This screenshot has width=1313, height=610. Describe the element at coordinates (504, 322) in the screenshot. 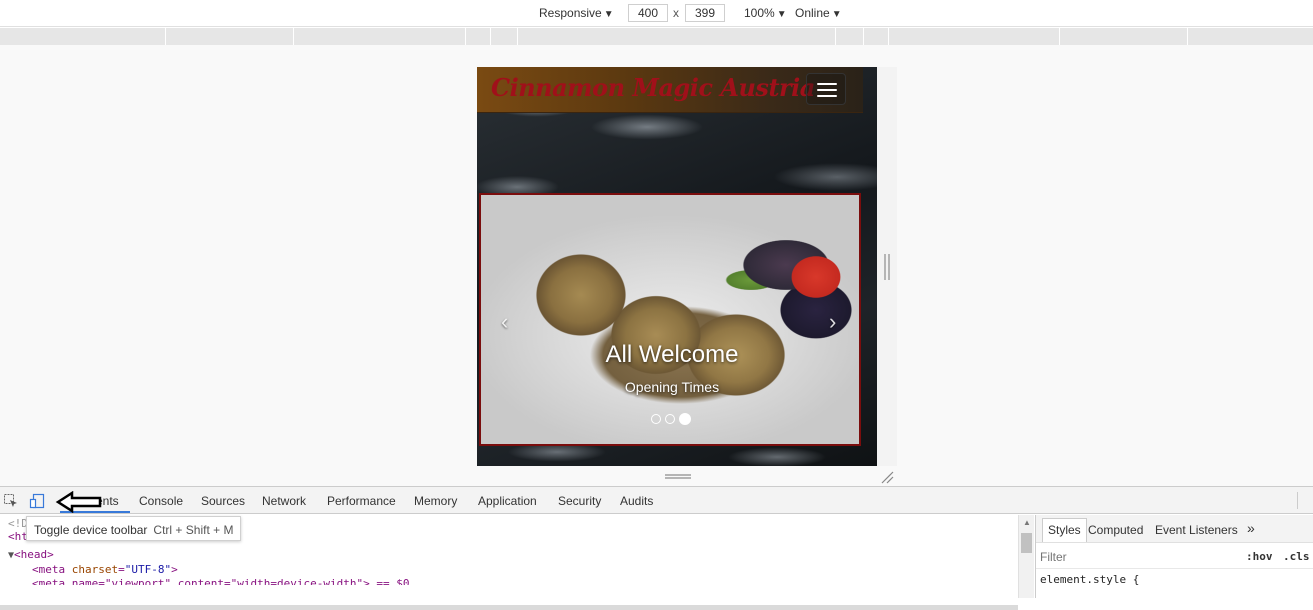

I see `carousel-prev-icon: ‹` at that location.